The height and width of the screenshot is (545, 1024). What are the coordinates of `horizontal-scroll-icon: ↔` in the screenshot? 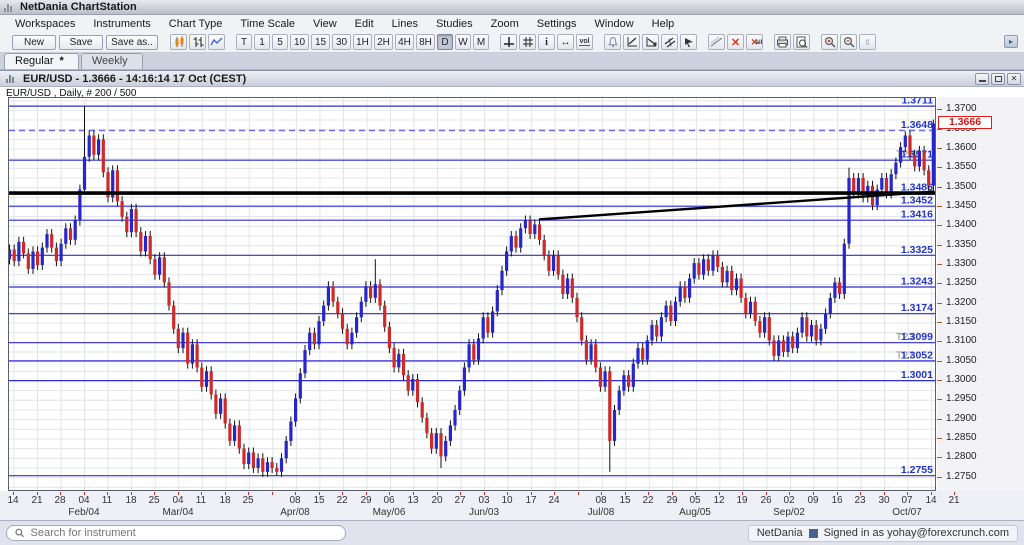 It's located at (565, 42).